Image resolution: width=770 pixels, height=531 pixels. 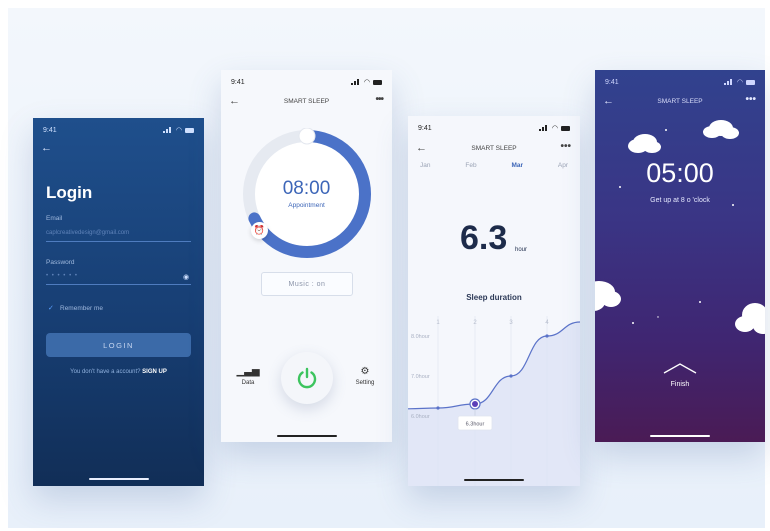 What do you see at coordinates (365, 383) in the screenshot?
I see `setting-label: Setting` at bounding box center [365, 383].